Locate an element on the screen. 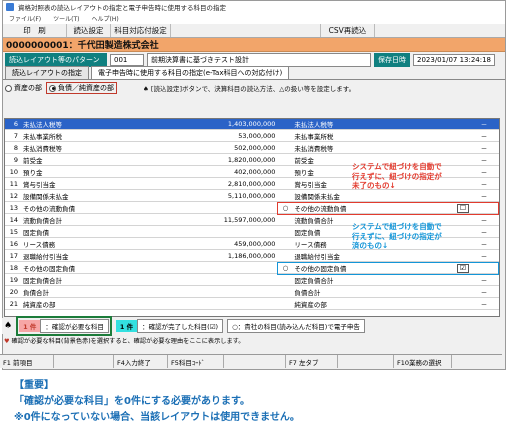 Image resolution: width=510 pixels, height=440 pixels. layout-code: 001 is located at coordinates (127, 59).